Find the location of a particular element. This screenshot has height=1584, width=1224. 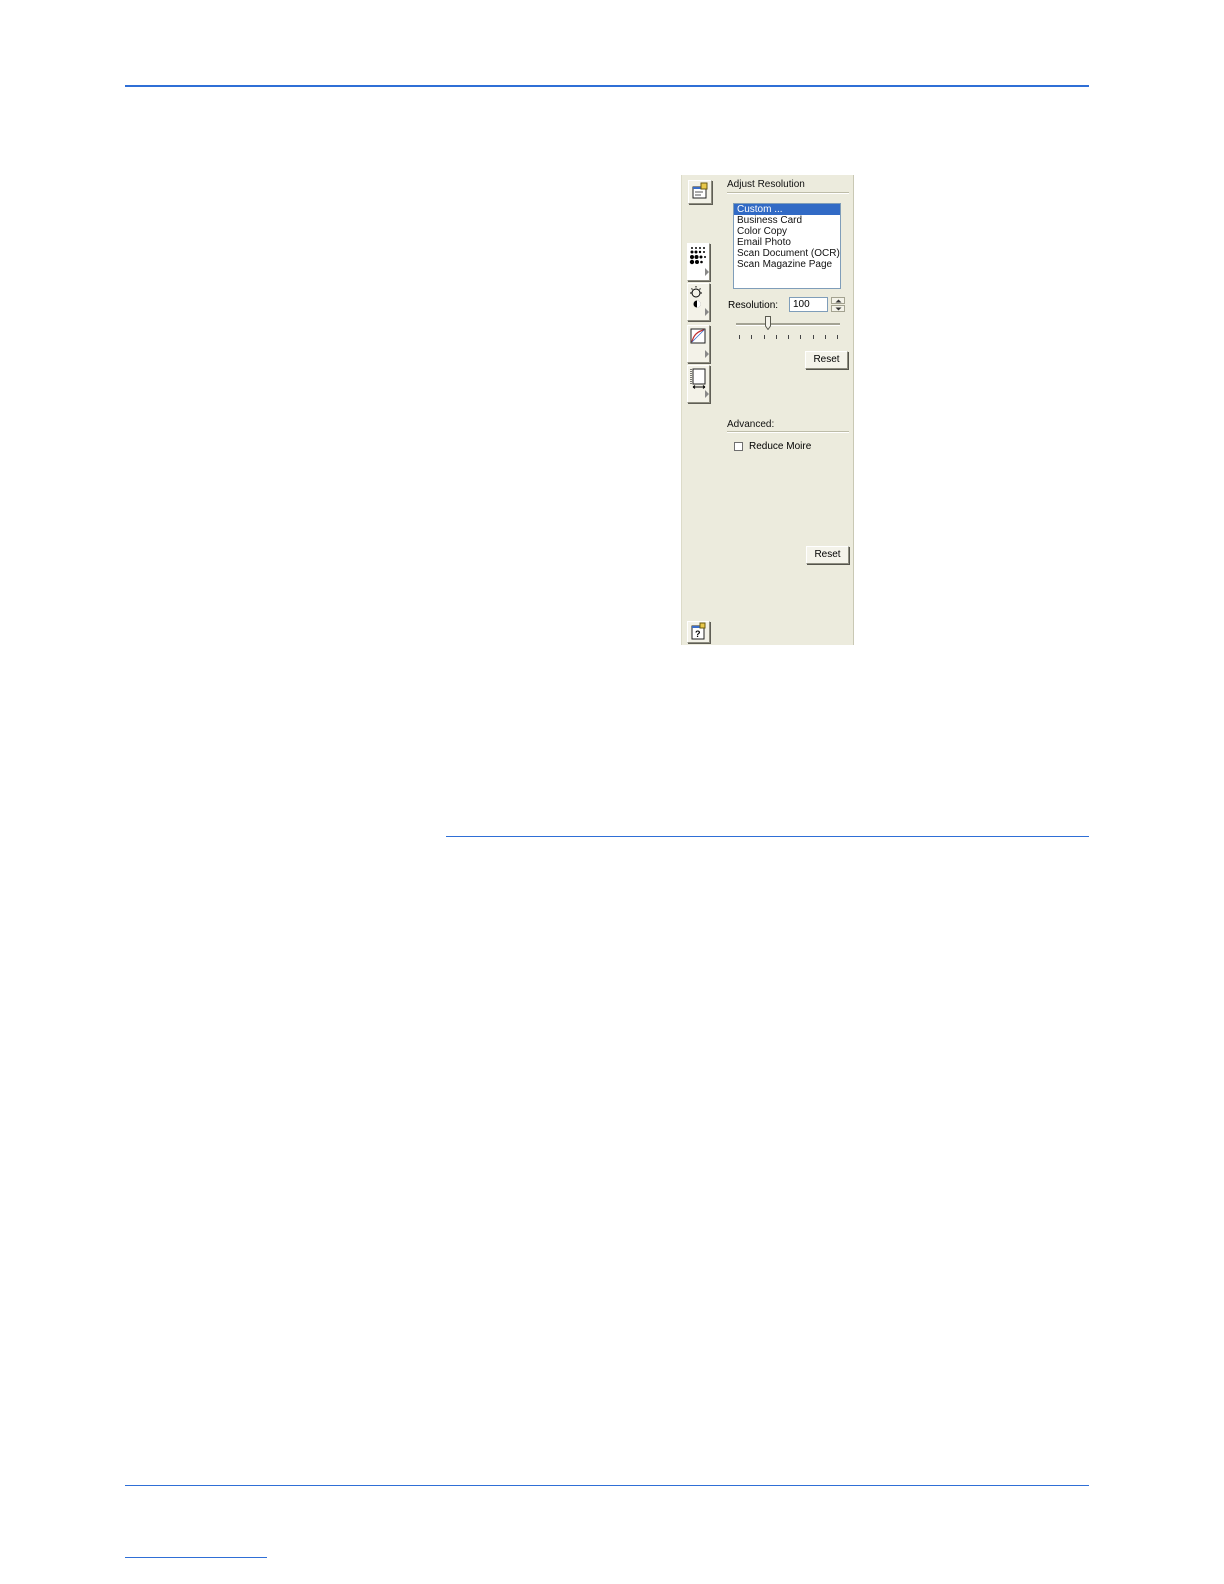

advanced-title: Advanced: is located at coordinates (751, 424).